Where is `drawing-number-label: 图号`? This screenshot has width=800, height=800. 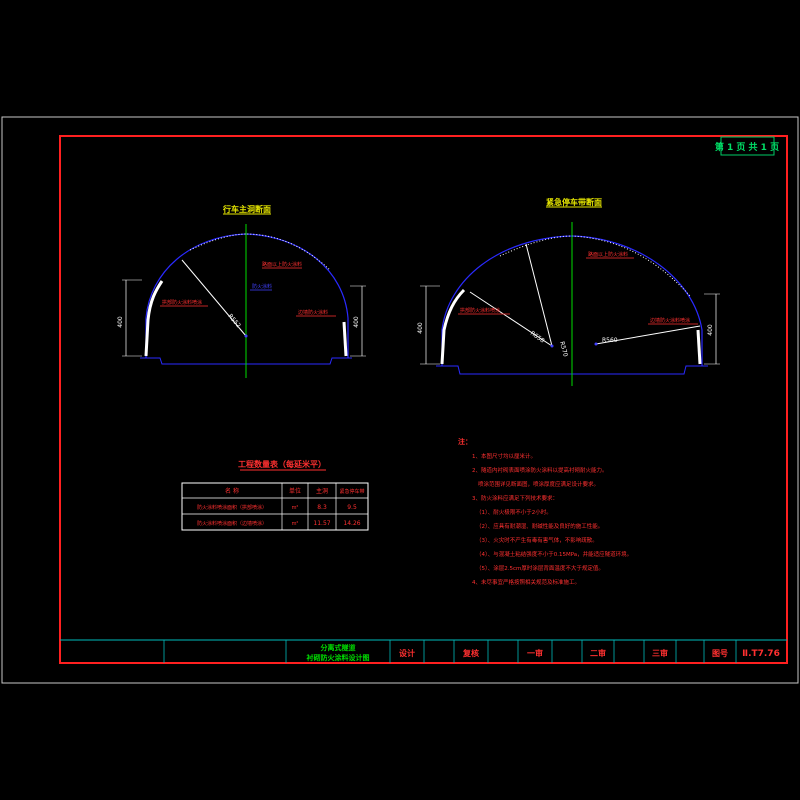 drawing-number-label: 图号 is located at coordinates (720, 653).